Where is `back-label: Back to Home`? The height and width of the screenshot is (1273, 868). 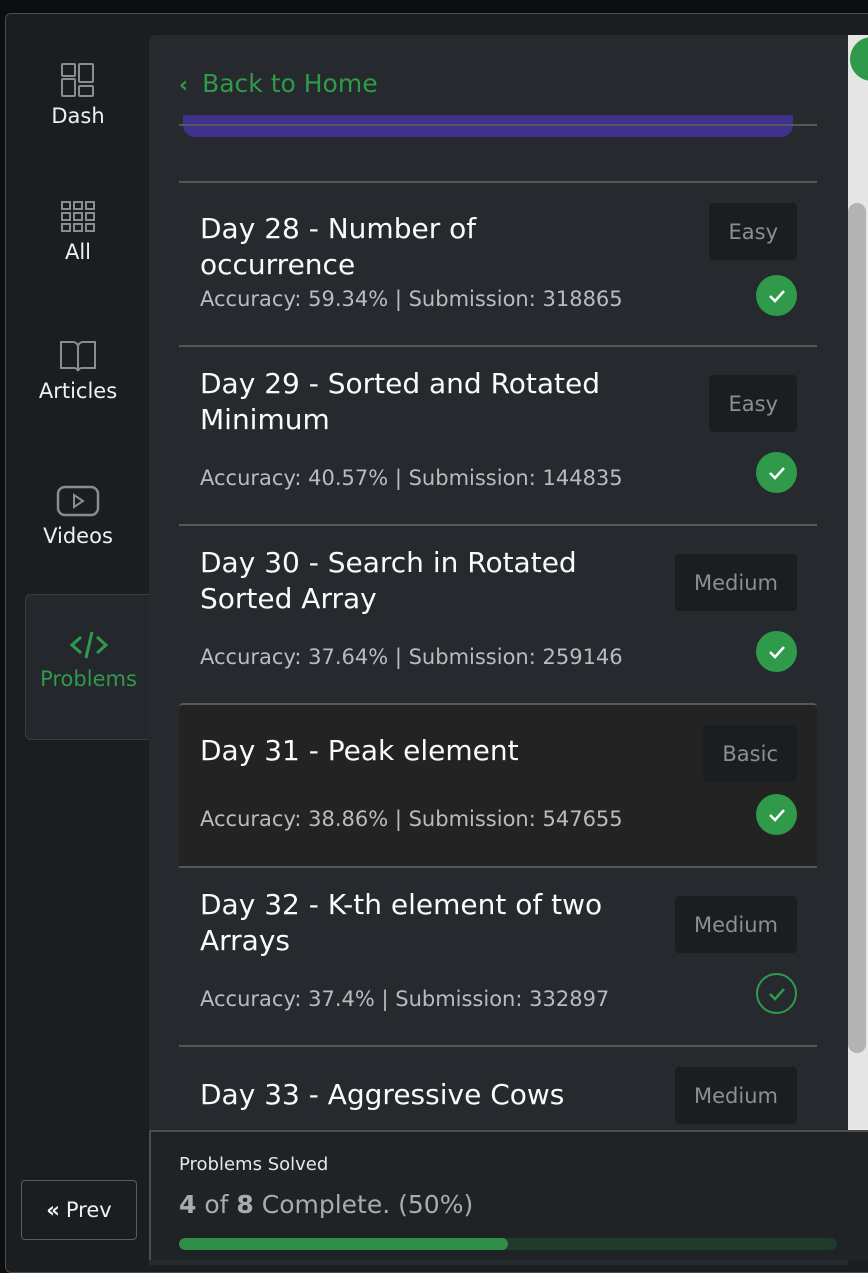 back-label: Back to Home is located at coordinates (290, 83).